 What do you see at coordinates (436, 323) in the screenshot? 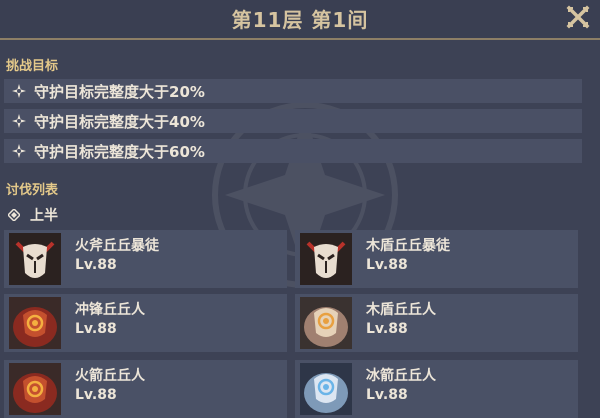
I see `enemy-card: 木盾丘丘人 Lv.88` at bounding box center [436, 323].